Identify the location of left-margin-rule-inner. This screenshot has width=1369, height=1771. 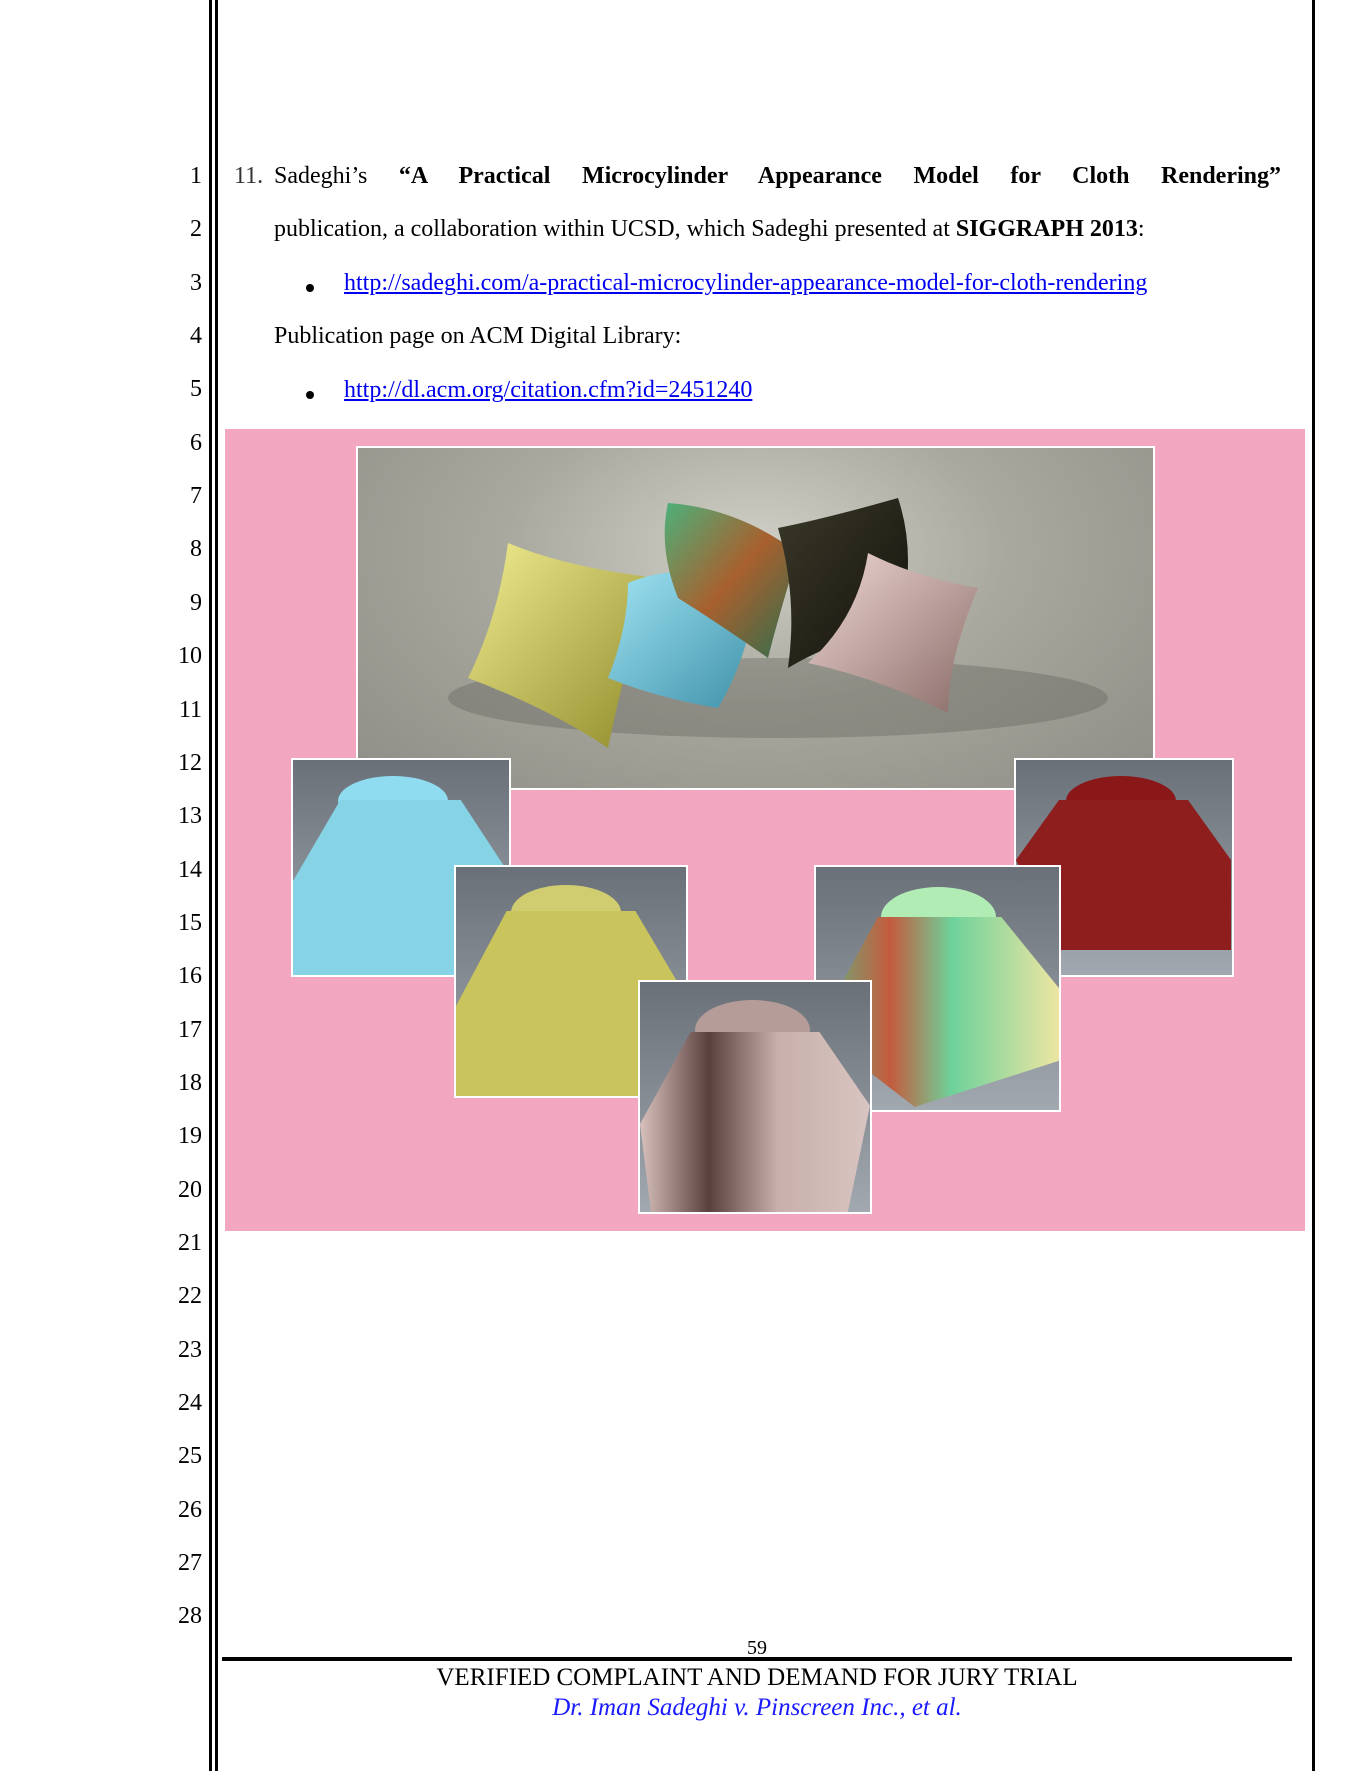
(216, 885).